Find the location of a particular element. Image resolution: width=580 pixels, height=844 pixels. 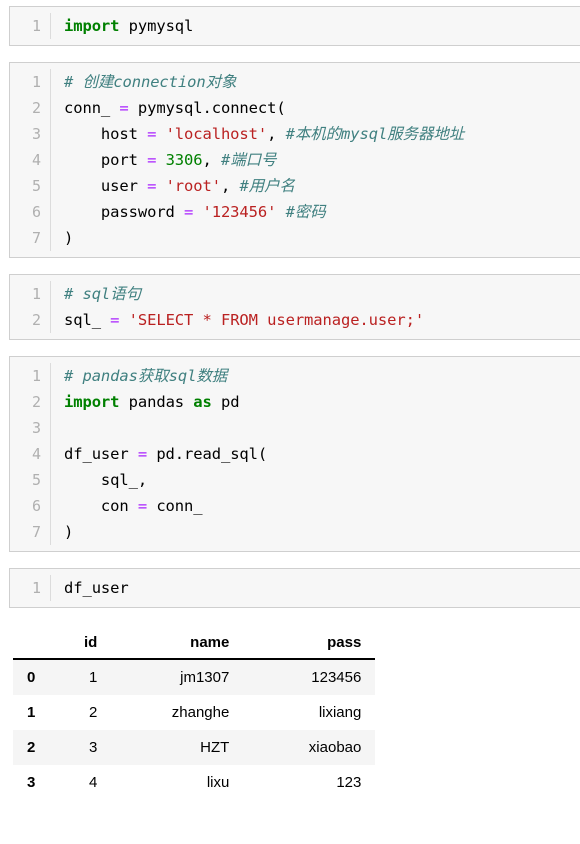

dataframe-cell: 123456 is located at coordinates (336, 677).